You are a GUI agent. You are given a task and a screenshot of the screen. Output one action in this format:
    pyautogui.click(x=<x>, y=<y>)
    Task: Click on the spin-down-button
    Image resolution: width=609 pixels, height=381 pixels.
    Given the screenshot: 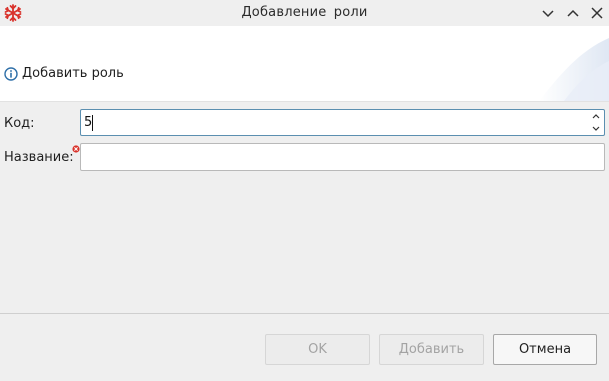 What is the action you would take?
    pyautogui.click(x=596, y=129)
    